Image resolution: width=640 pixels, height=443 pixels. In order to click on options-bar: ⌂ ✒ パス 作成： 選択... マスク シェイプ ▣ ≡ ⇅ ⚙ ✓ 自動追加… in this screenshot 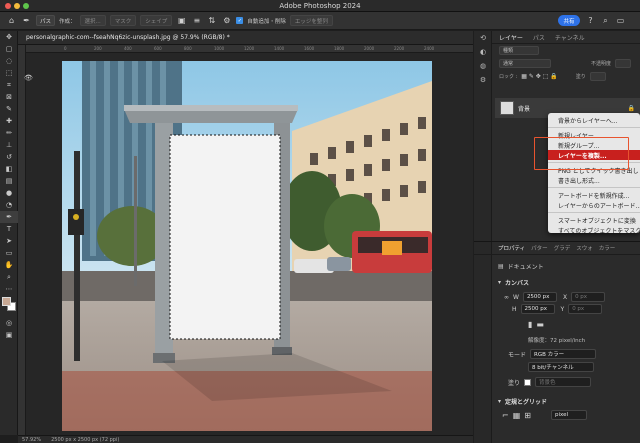, I will do `click(320, 21)`.